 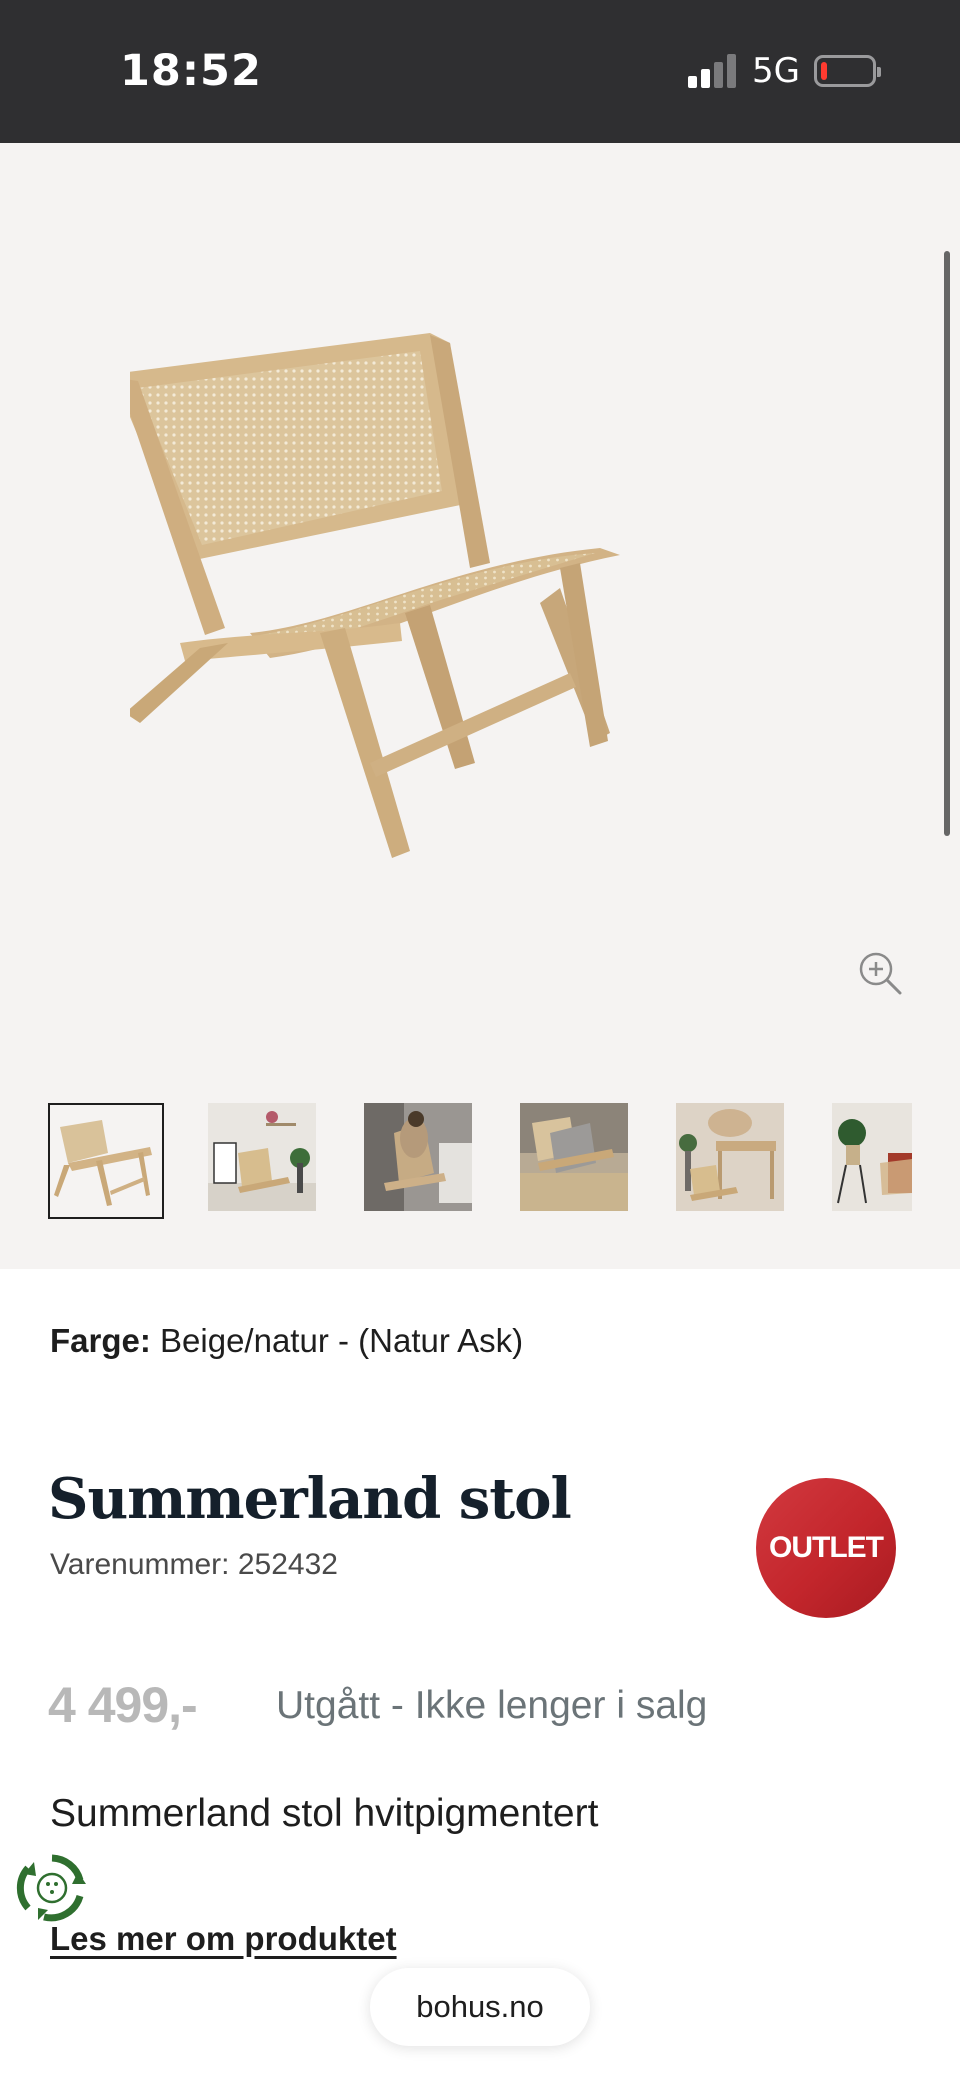 I want to click on outlet-badge: OUTLET, so click(x=826, y=1548).